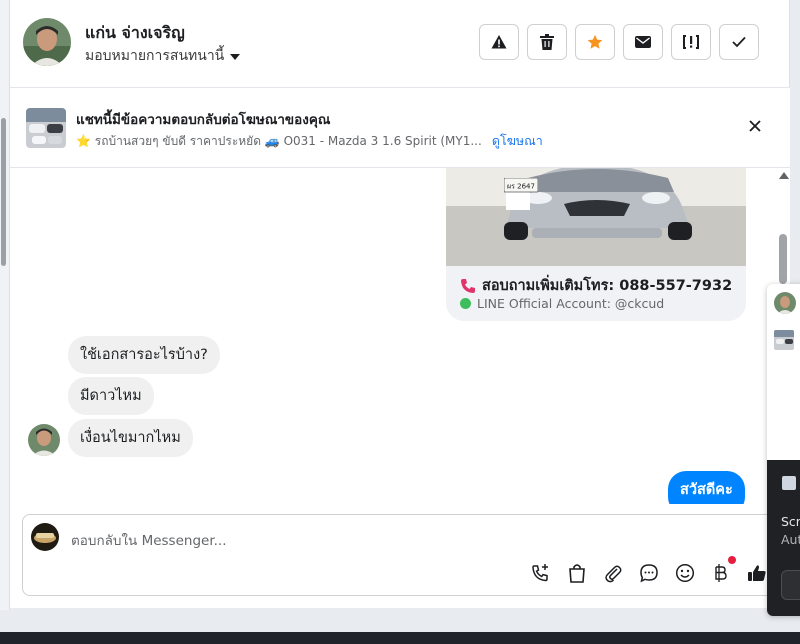 This screenshot has height=644, width=800. What do you see at coordinates (5, 305) in the screenshot?
I see `left-scrollbar` at bounding box center [5, 305].